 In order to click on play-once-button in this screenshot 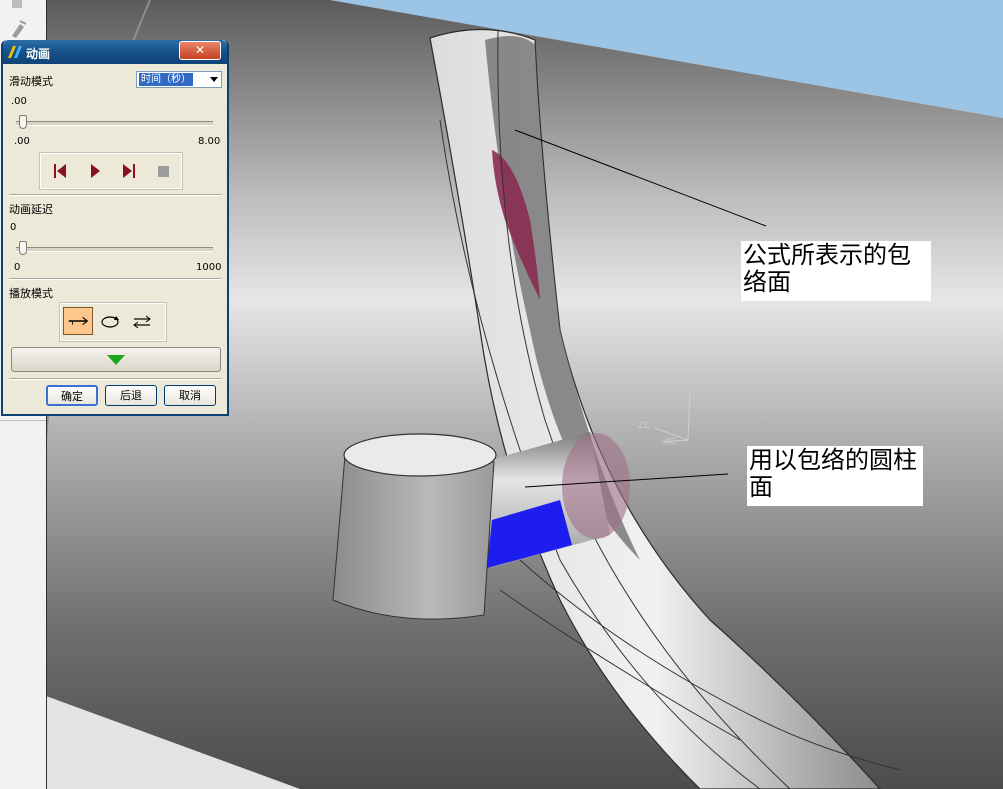, I will do `click(78, 321)`.